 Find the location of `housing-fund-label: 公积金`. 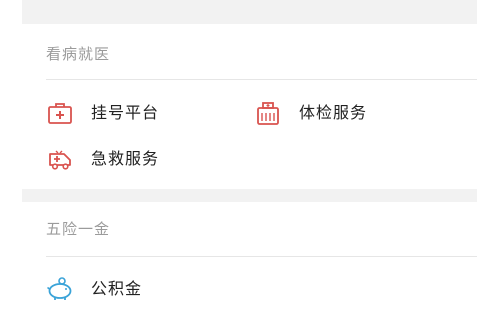

housing-fund-label: 公积金 is located at coordinates (117, 288).